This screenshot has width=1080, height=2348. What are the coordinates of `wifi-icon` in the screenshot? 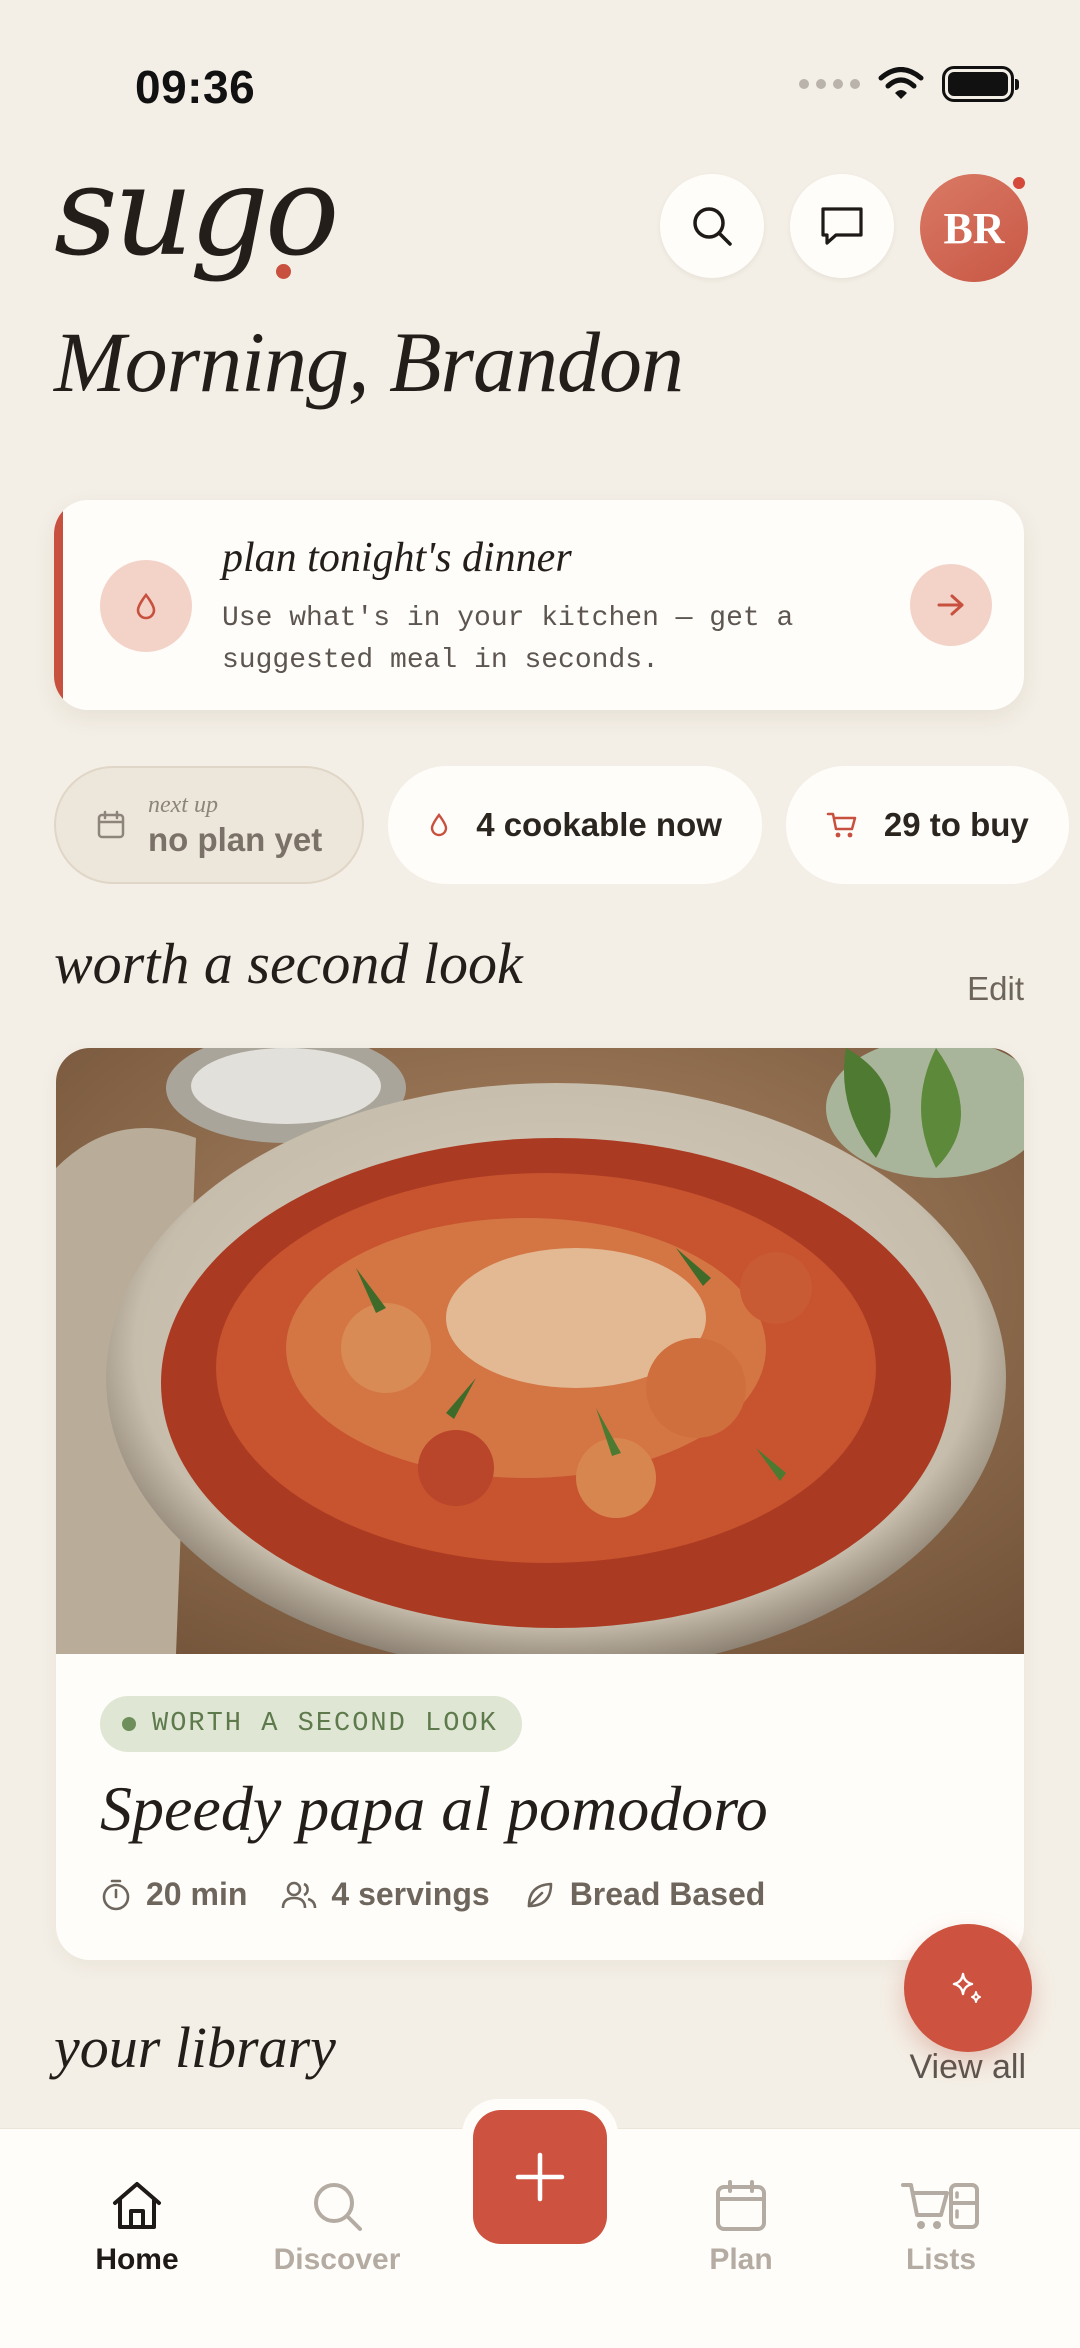 It's located at (901, 83).